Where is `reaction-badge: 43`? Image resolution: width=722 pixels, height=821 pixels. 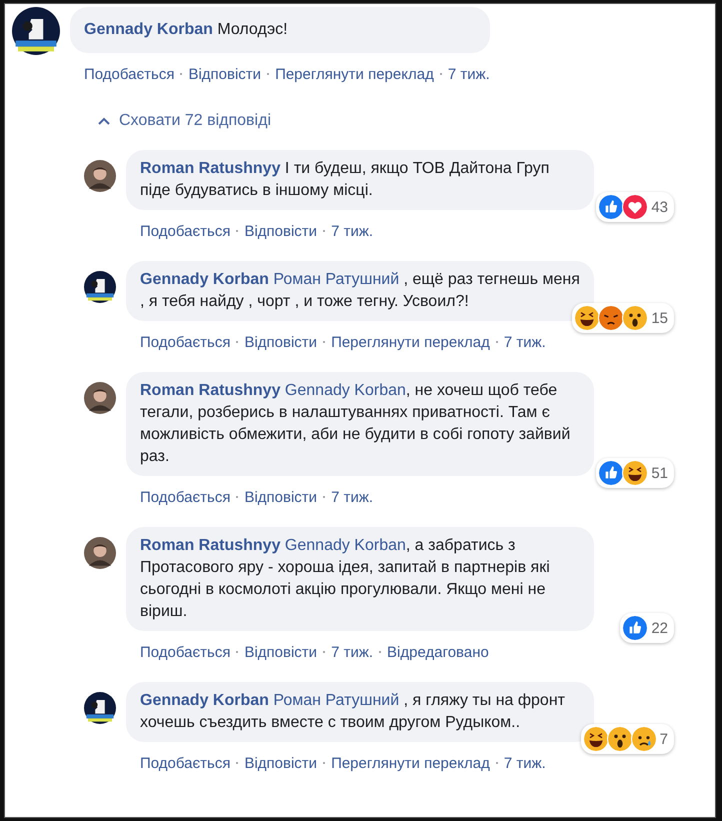 reaction-badge: 43 is located at coordinates (635, 207).